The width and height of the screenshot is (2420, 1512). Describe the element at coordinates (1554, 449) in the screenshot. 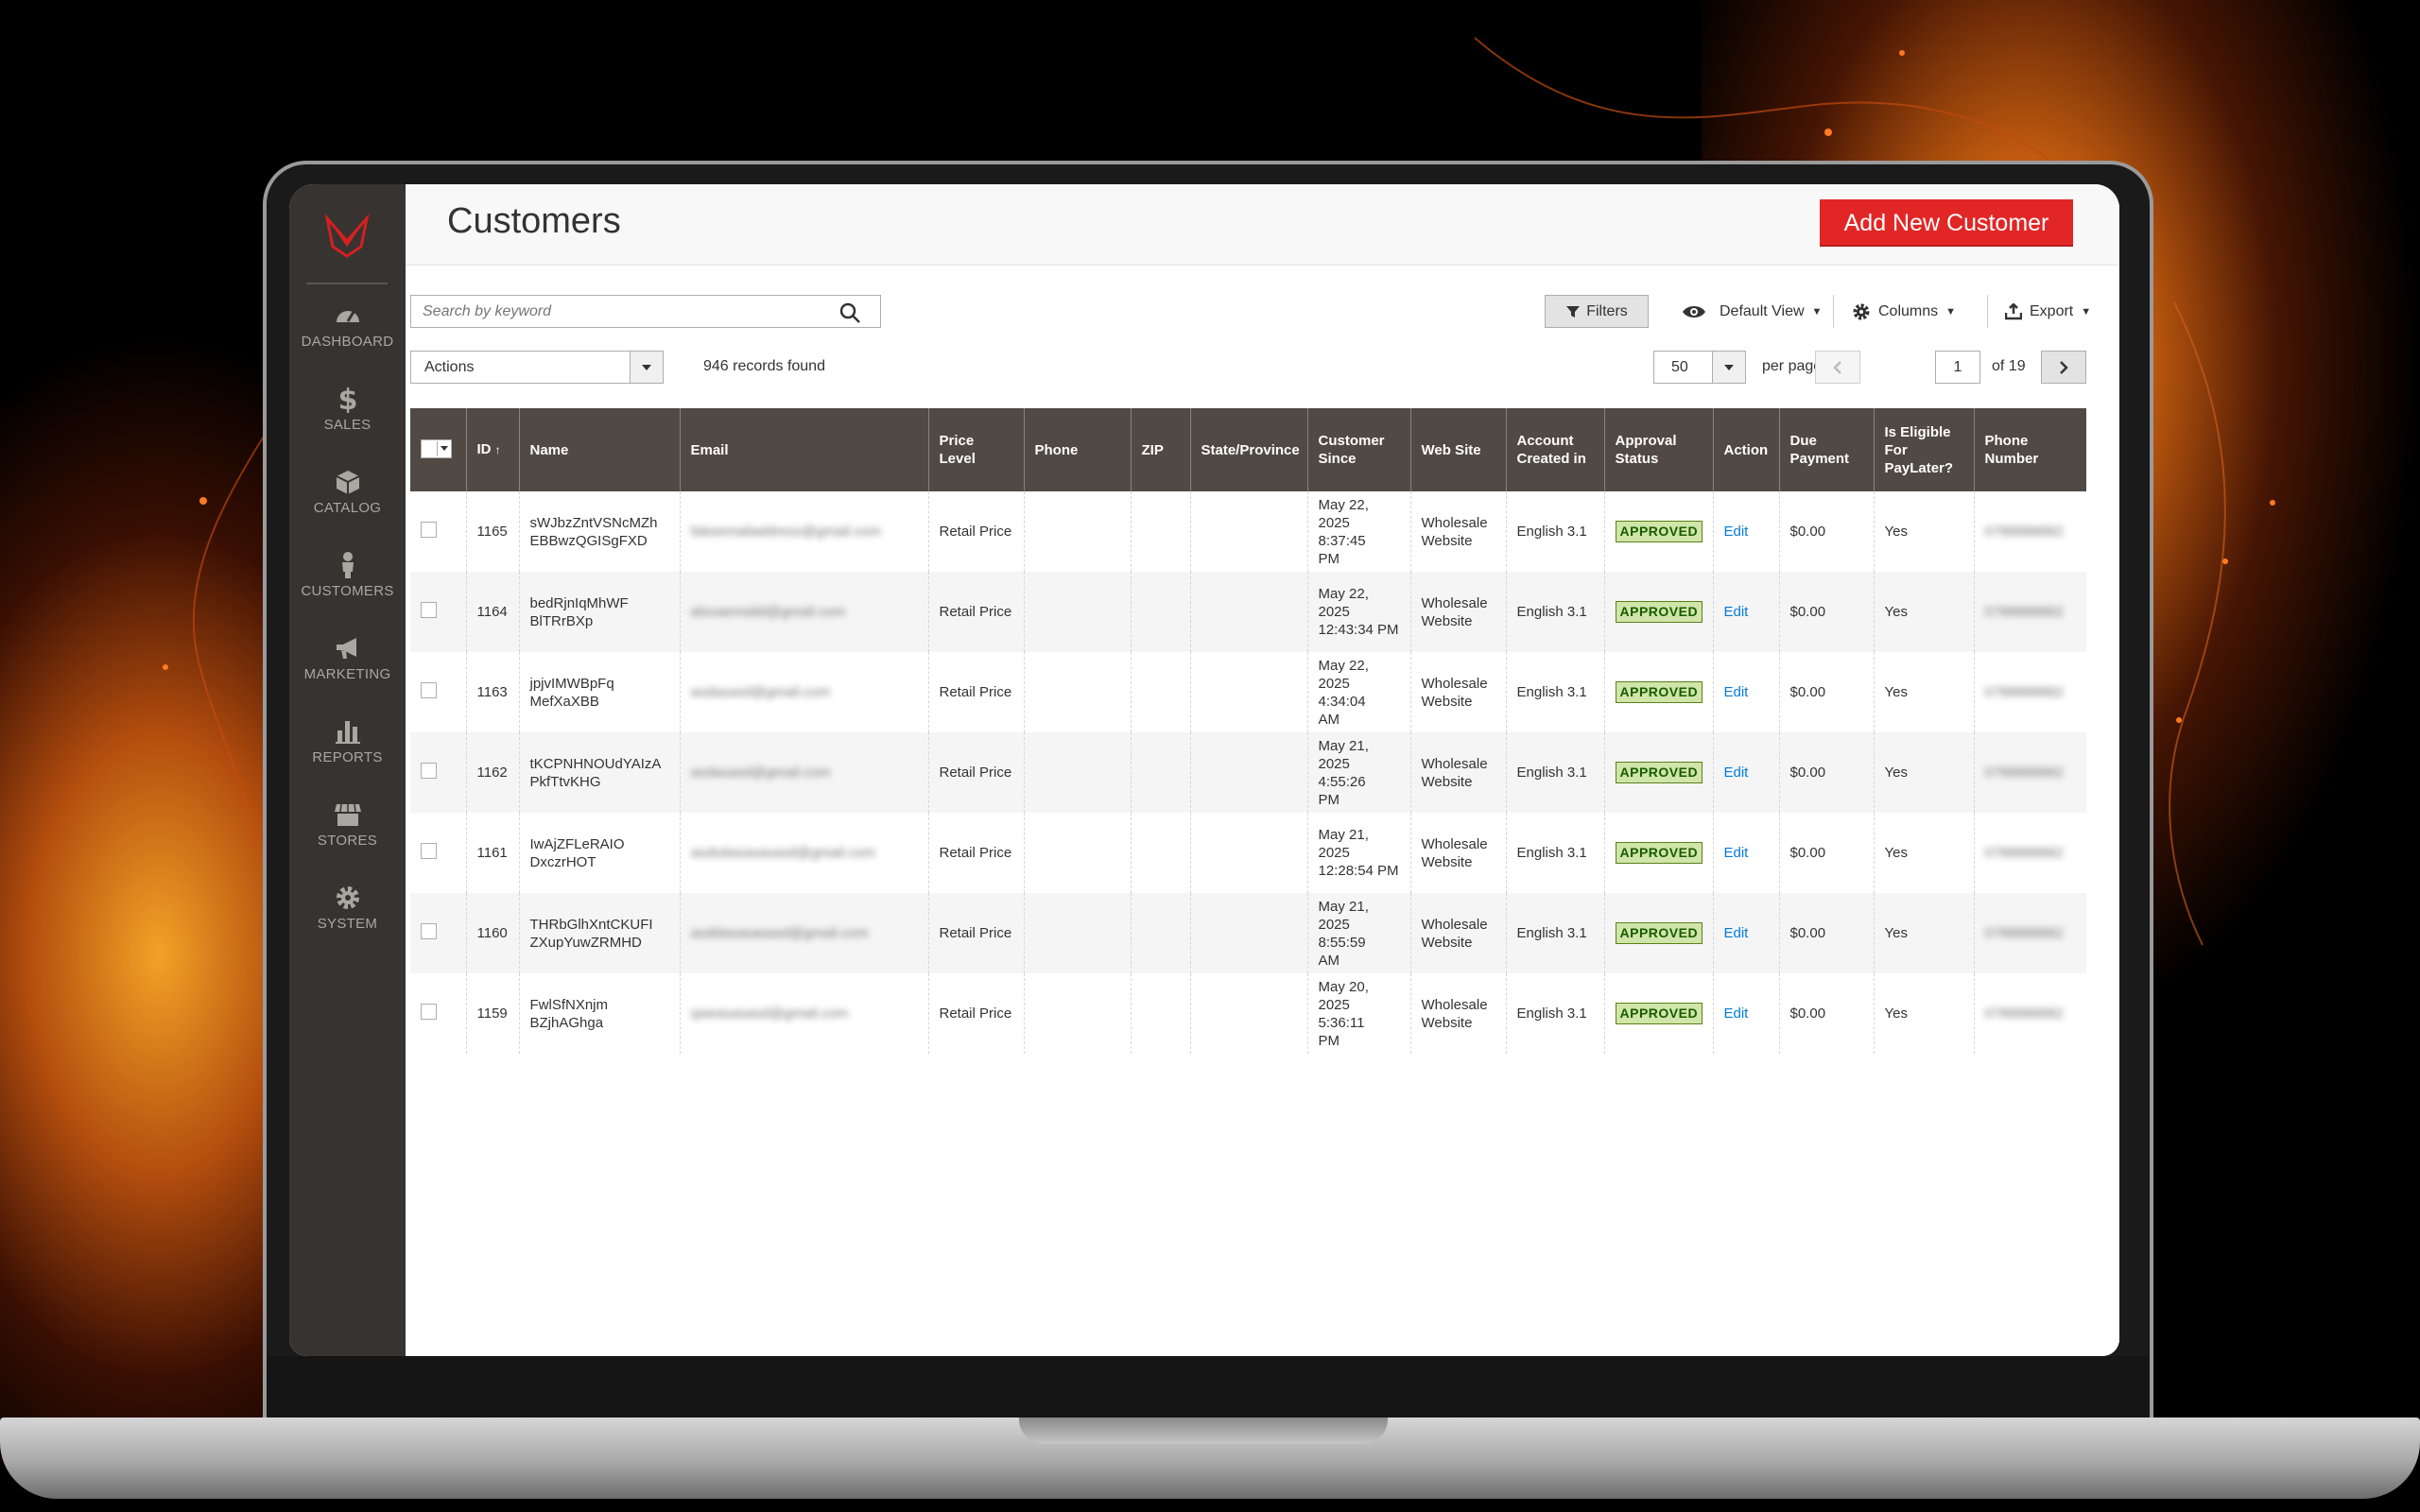

I see `column-header-account-created: Account Created in` at that location.